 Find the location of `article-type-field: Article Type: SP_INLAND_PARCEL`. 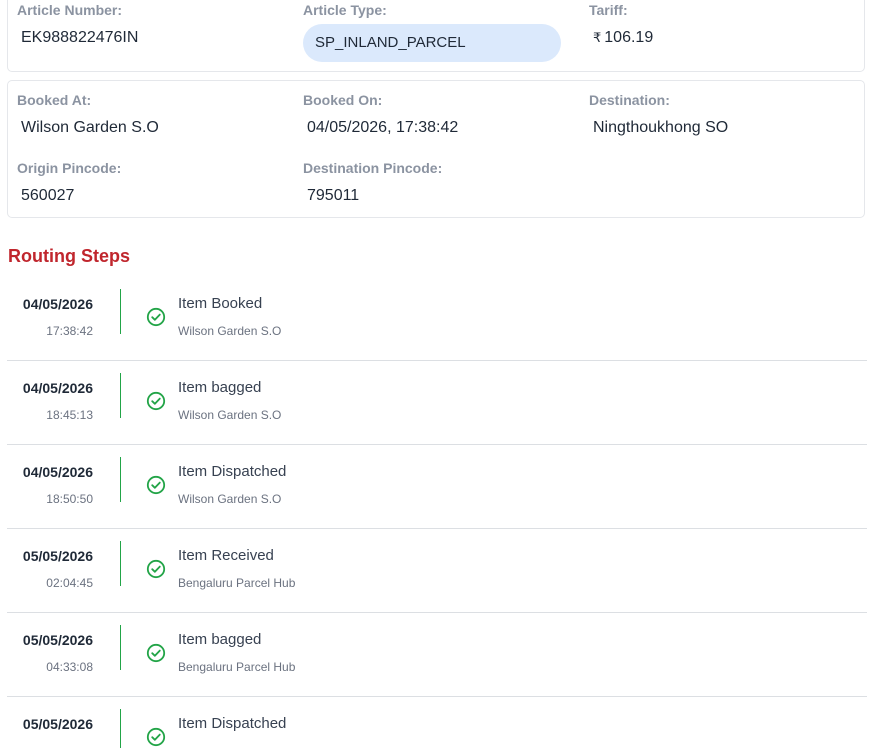

article-type-field: Article Type: SP_INLAND_PARCEL is located at coordinates (432, 32).